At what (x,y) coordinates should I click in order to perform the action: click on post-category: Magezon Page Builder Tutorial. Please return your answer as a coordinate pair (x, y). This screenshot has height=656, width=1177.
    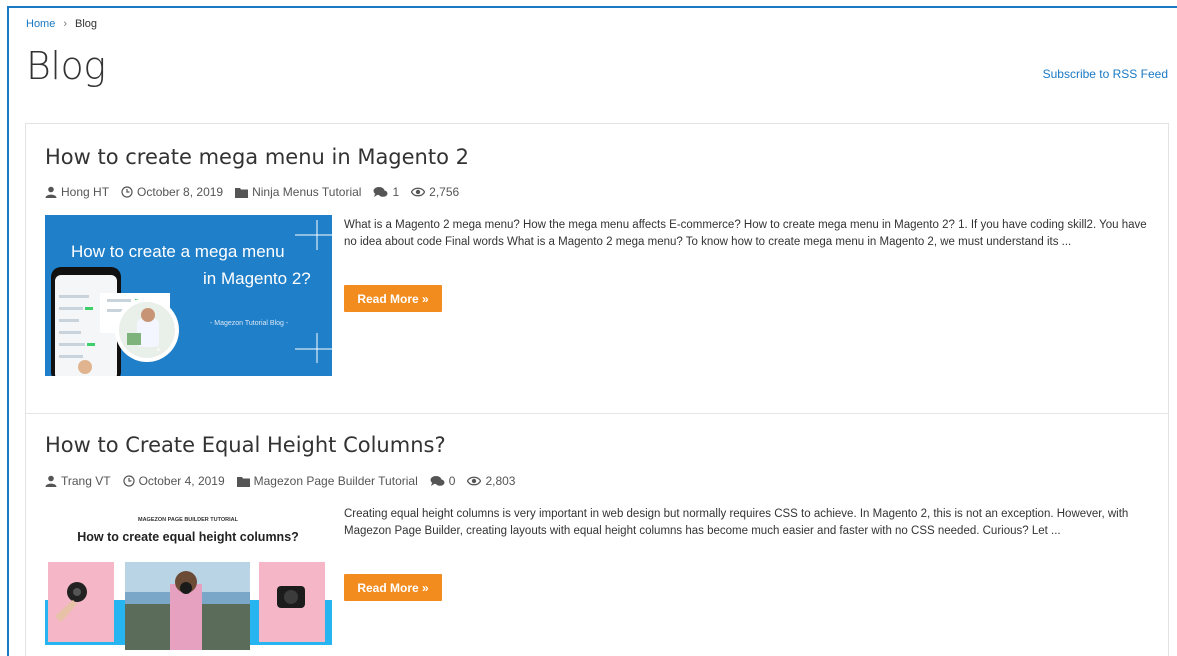
    Looking at the image, I should click on (327, 481).